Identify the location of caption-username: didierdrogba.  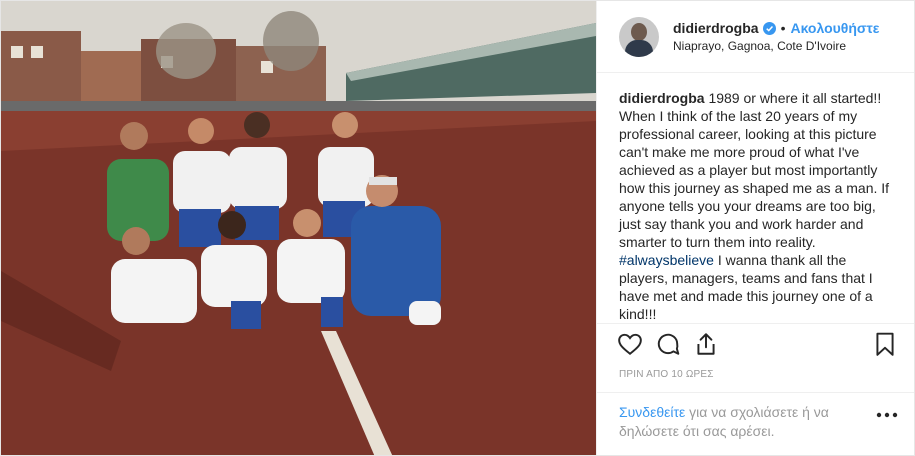
(662, 98).